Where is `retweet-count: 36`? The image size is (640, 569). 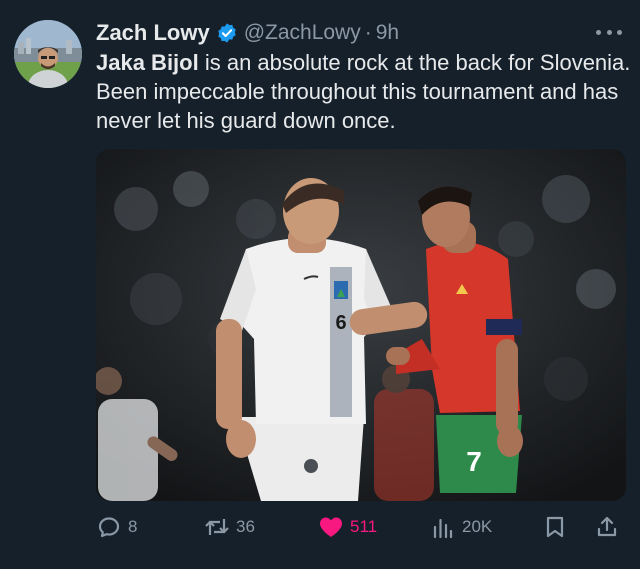
retweet-count: 36 is located at coordinates (245, 526).